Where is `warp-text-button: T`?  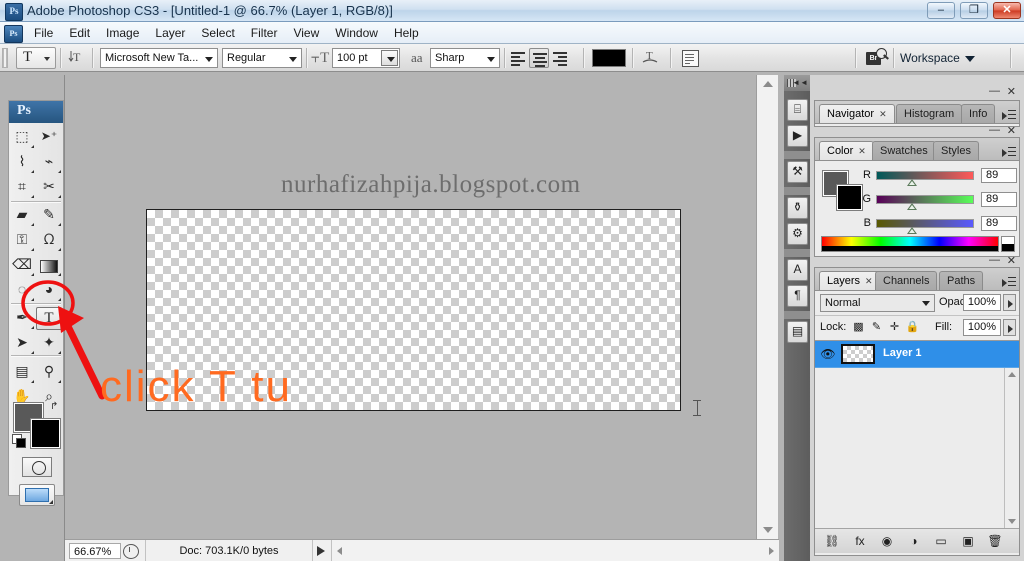
warp-text-button: T is located at coordinates (650, 58).